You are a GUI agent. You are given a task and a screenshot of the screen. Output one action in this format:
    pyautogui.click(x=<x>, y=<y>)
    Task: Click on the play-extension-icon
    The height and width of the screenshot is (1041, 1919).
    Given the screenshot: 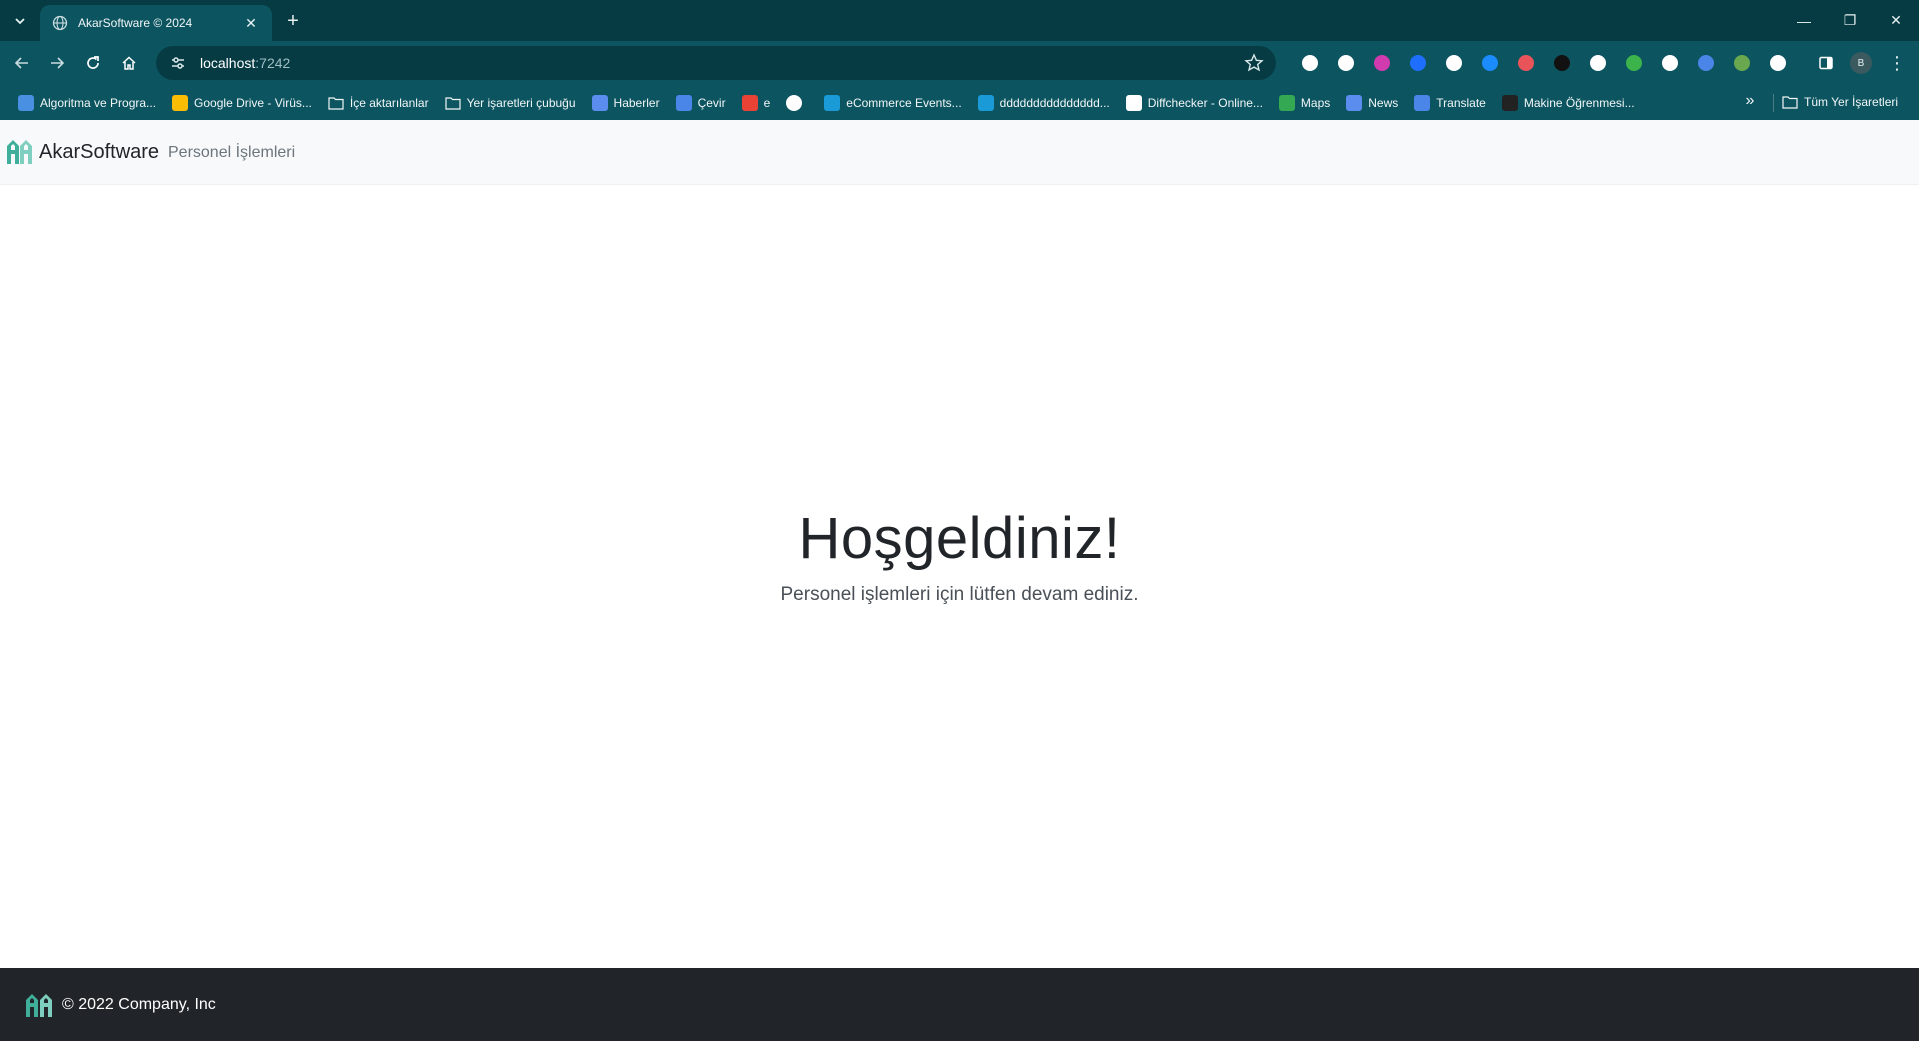 What is the action you would take?
    pyautogui.click(x=1382, y=63)
    